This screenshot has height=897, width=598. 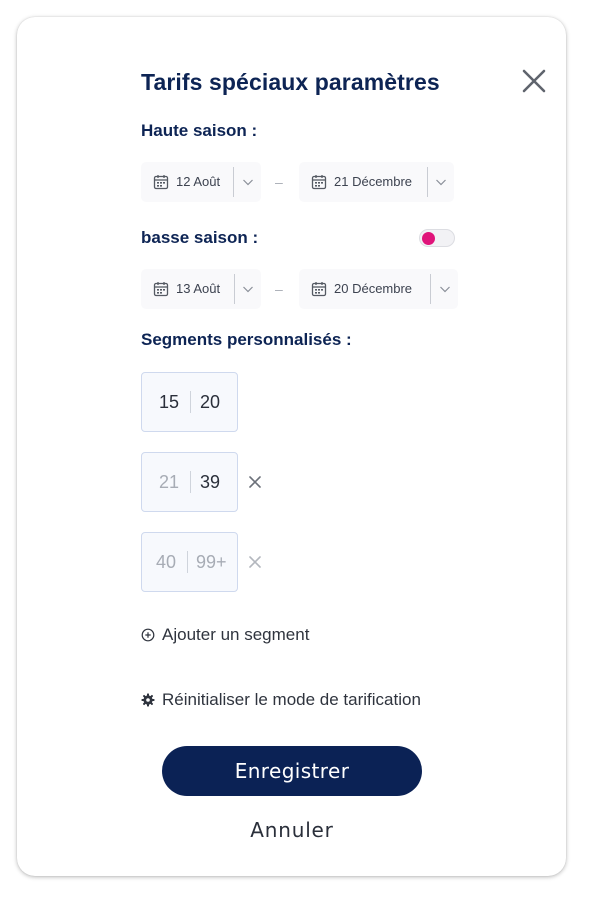 What do you see at coordinates (200, 237) in the screenshot?
I see `low-season-label: basse saison :` at bounding box center [200, 237].